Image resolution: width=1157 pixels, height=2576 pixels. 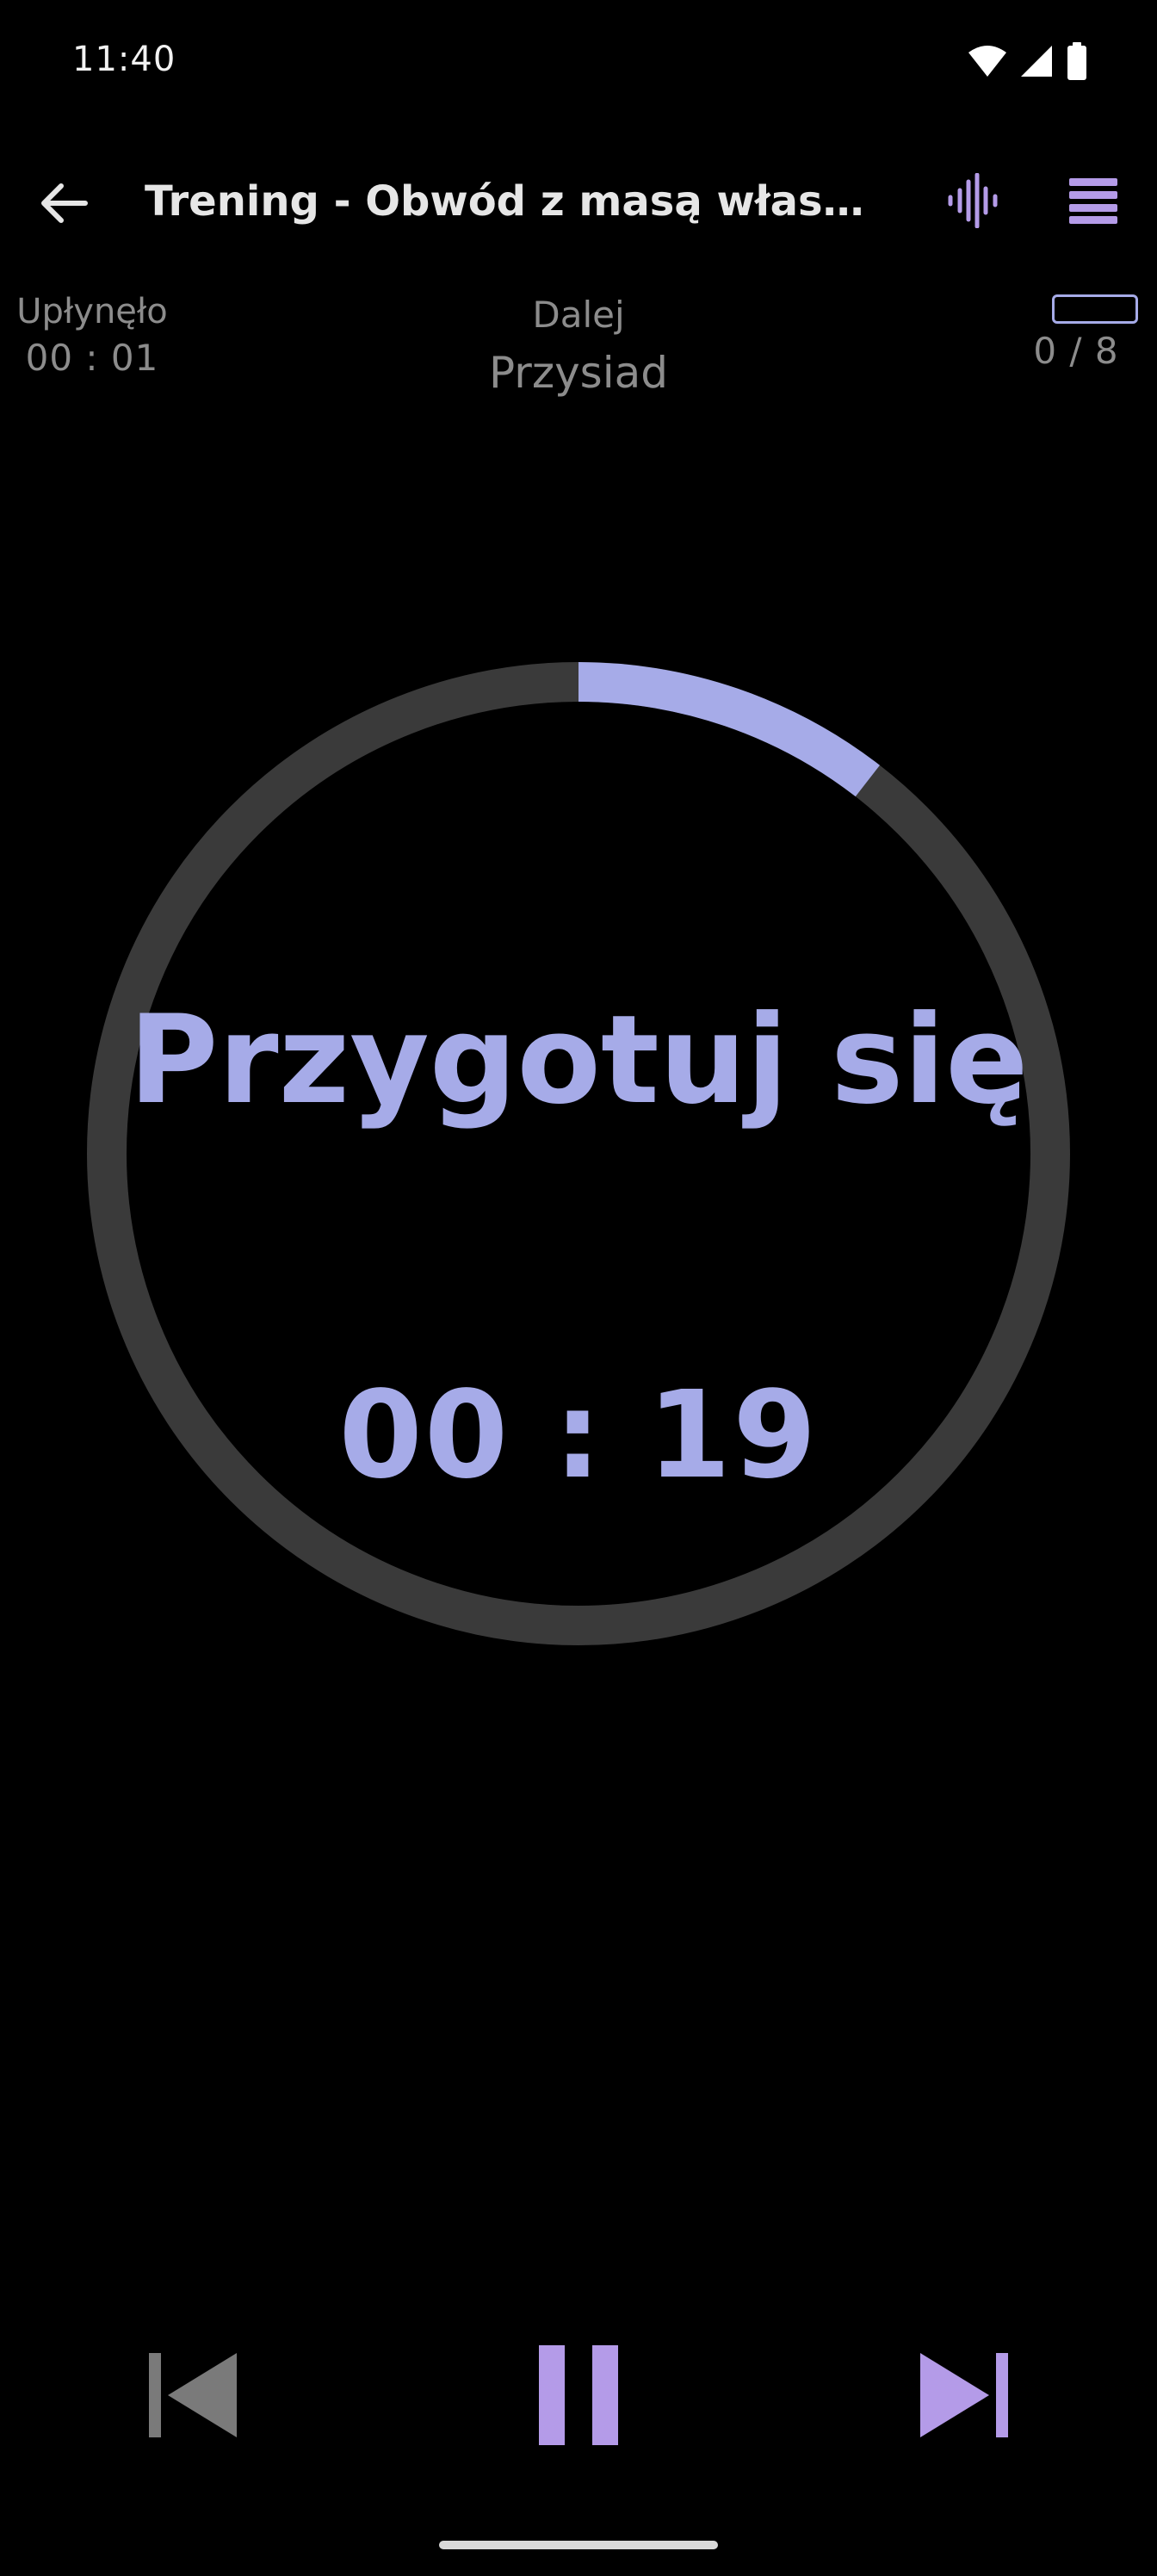 I want to click on pause-button, so click(x=579, y=2397).